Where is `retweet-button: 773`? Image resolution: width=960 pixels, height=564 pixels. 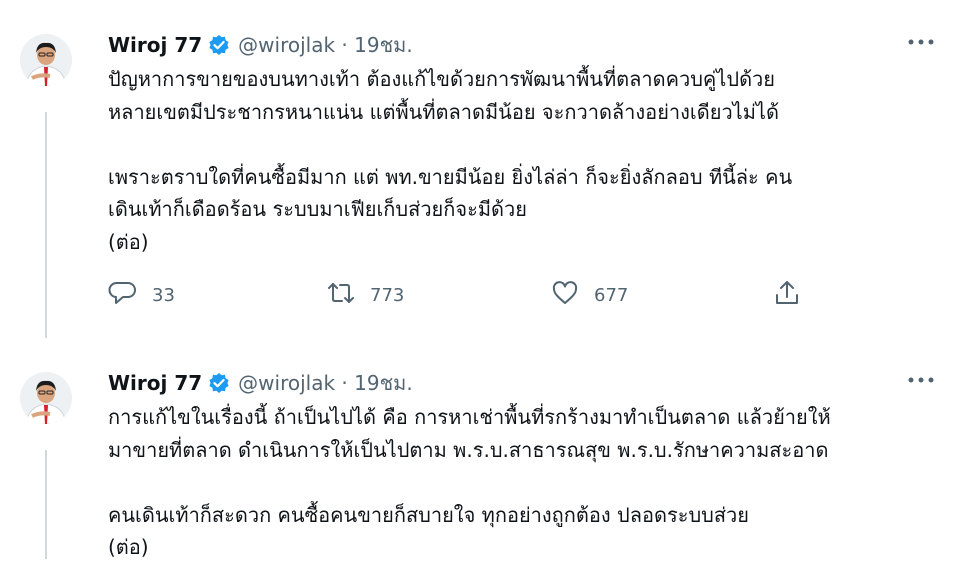 retweet-button: 773 is located at coordinates (365, 295).